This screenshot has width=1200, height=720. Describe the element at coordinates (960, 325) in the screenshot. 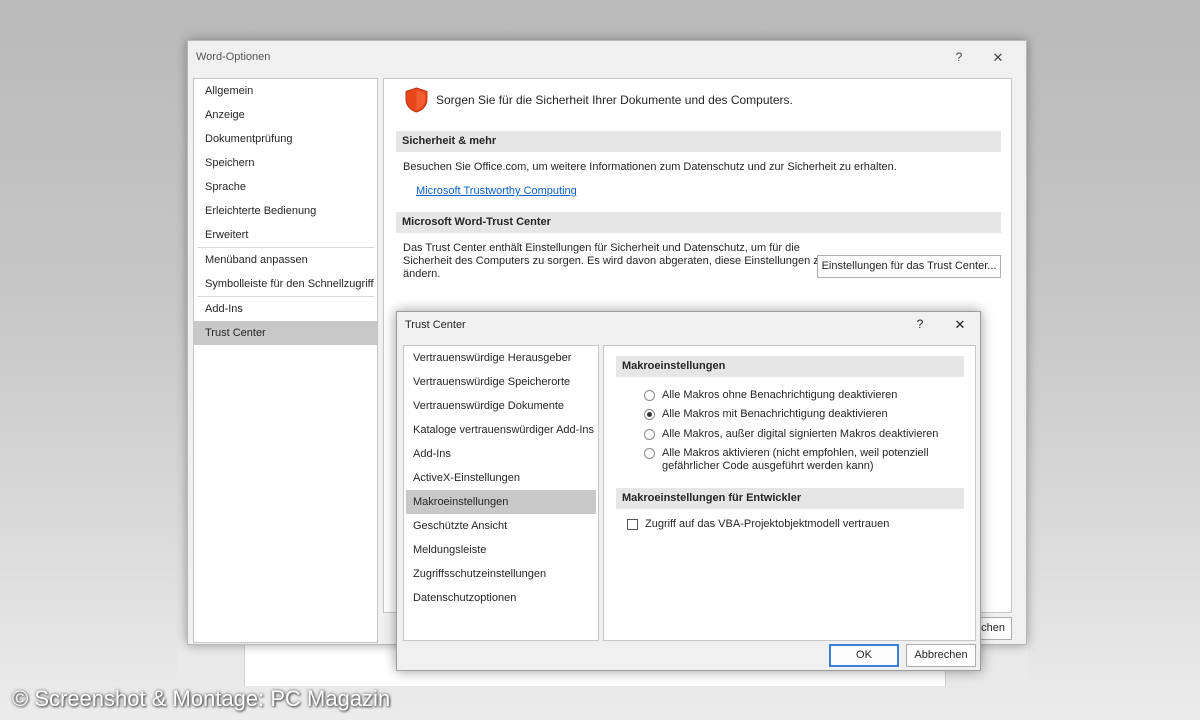

I see `trust-center-close-button: ✕` at that location.